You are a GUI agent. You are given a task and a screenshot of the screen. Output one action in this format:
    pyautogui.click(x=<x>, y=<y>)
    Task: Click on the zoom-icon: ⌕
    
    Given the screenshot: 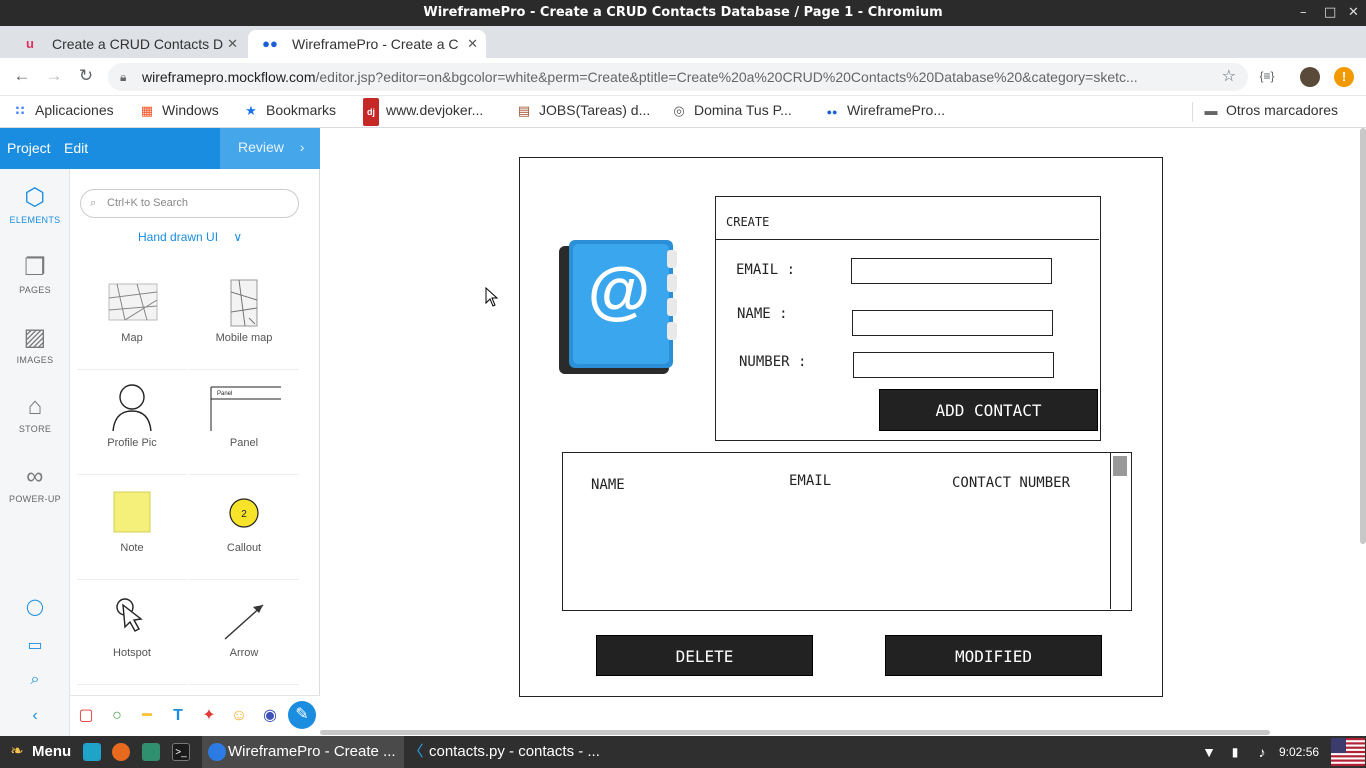 What is the action you would take?
    pyautogui.click(x=35, y=680)
    